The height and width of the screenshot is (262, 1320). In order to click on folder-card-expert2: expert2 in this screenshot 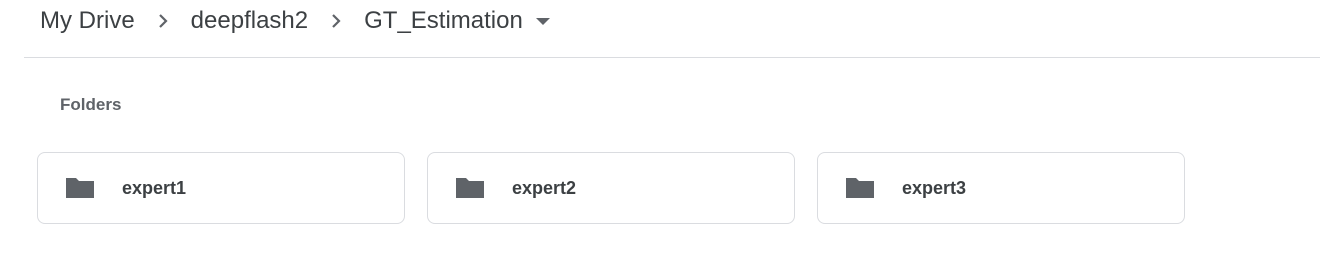, I will do `click(611, 188)`.